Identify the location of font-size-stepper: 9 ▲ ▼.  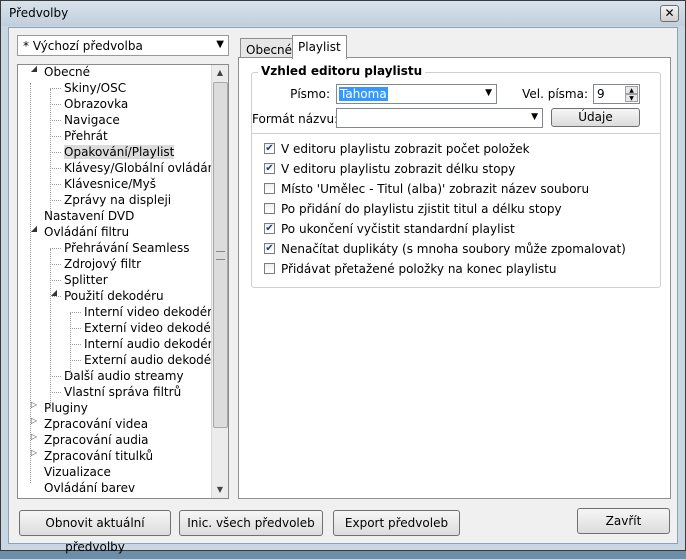
(616, 94).